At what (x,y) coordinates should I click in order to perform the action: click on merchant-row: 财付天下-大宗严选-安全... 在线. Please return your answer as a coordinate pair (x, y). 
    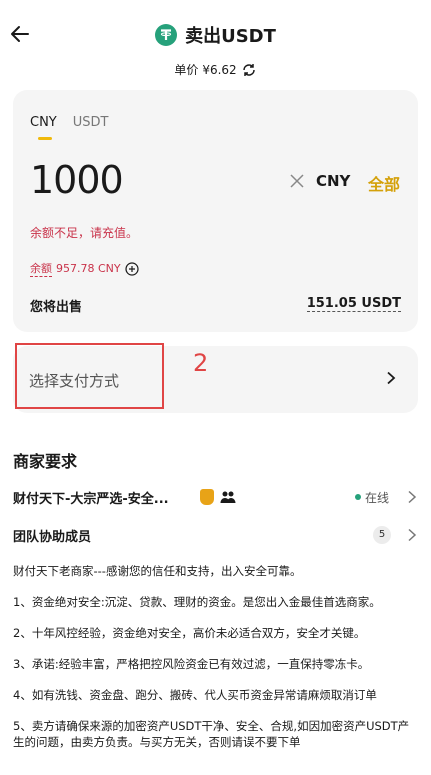
    Looking at the image, I should click on (215, 497).